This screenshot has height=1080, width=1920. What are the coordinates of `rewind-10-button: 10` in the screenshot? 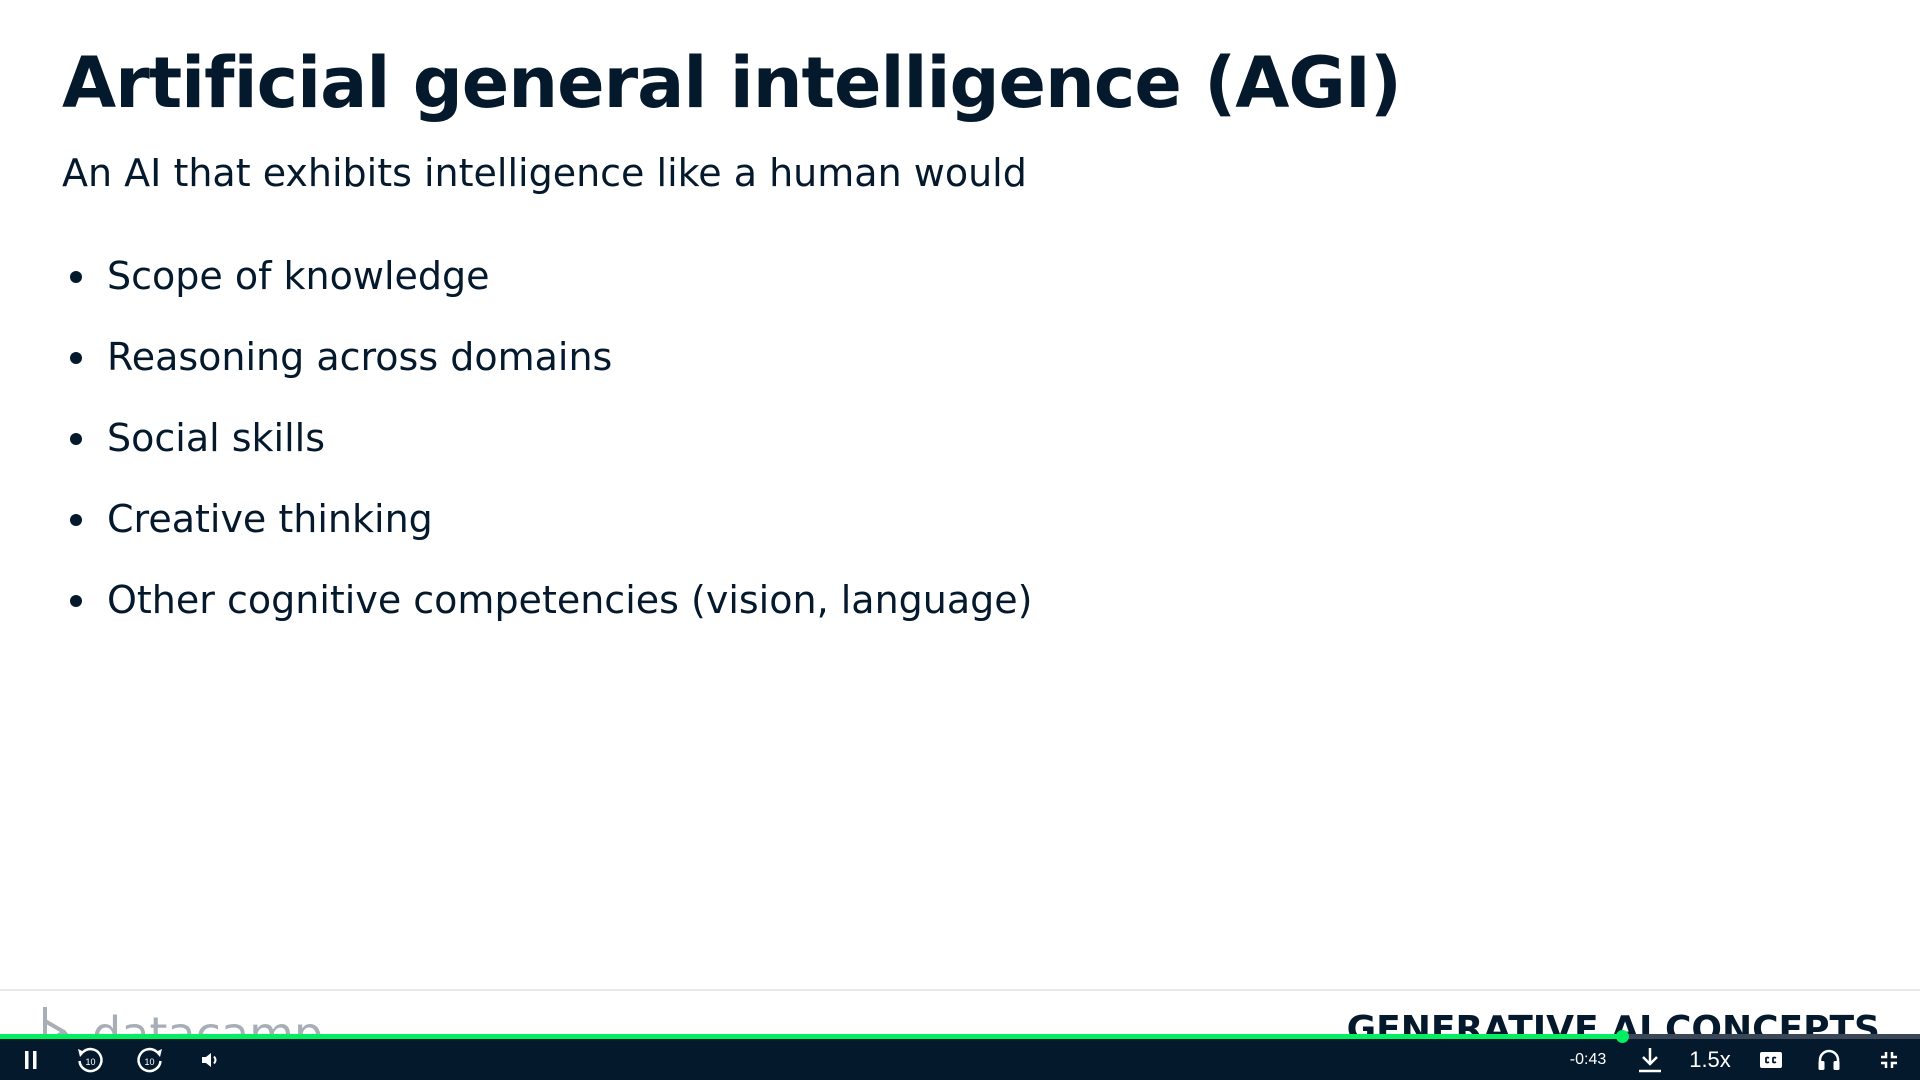 It's located at (90, 1059).